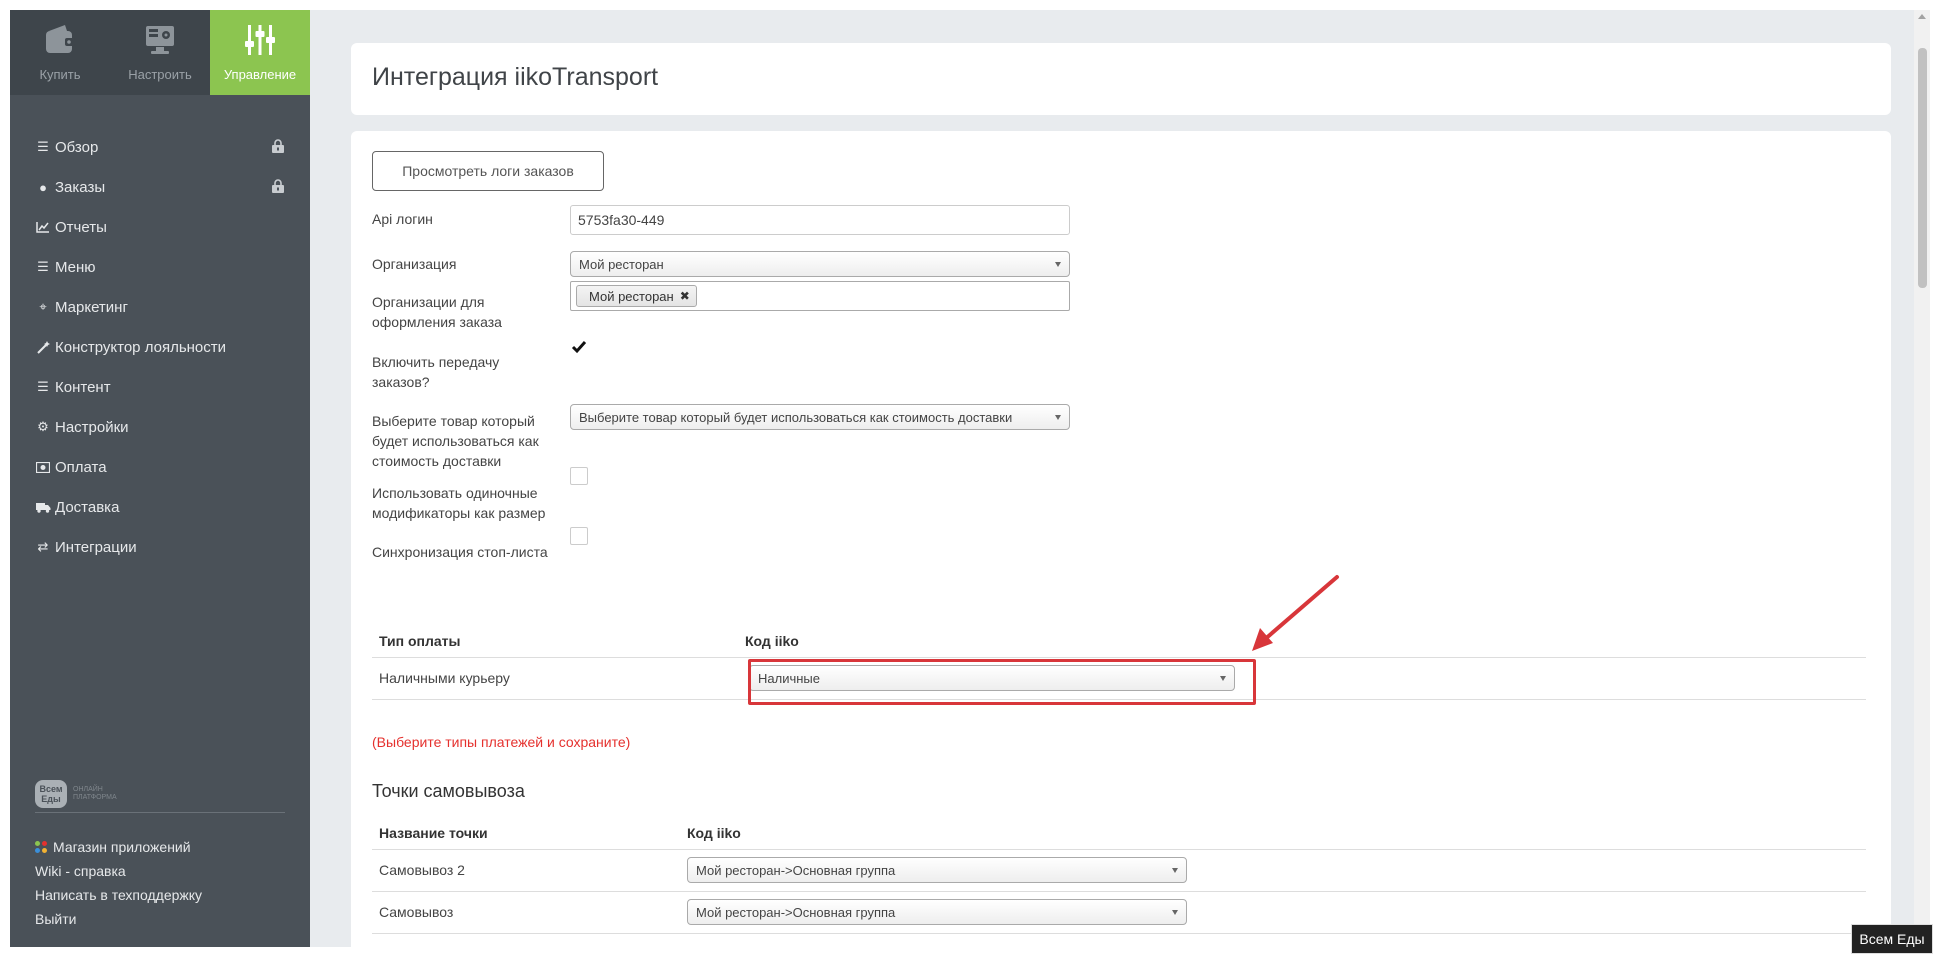 This screenshot has height=957, width=1940. What do you see at coordinates (435, 372) in the screenshot?
I see `enable-transfer-label: Включить передачу заказов?` at bounding box center [435, 372].